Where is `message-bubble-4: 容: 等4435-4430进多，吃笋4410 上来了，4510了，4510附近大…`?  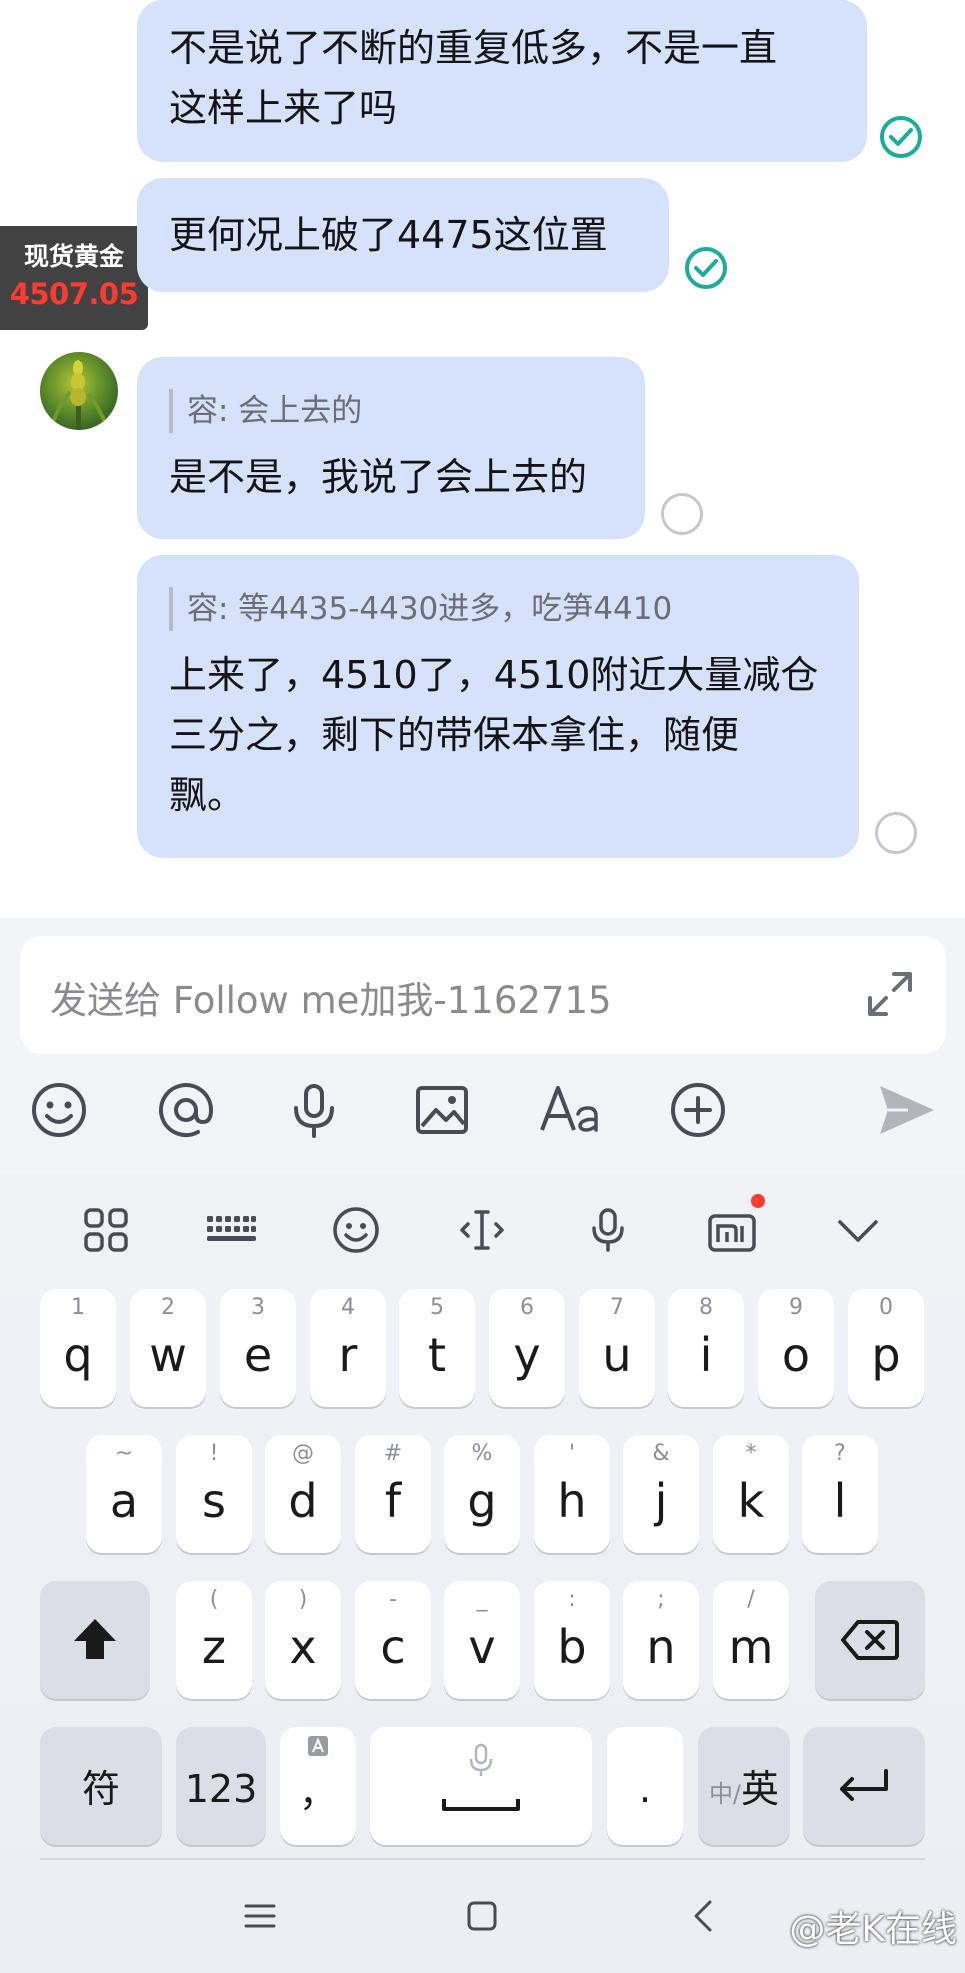 message-bubble-4: 容: 等4435-4430进多，吃笋4410 上来了，4510了，4510附近大… is located at coordinates (498, 706).